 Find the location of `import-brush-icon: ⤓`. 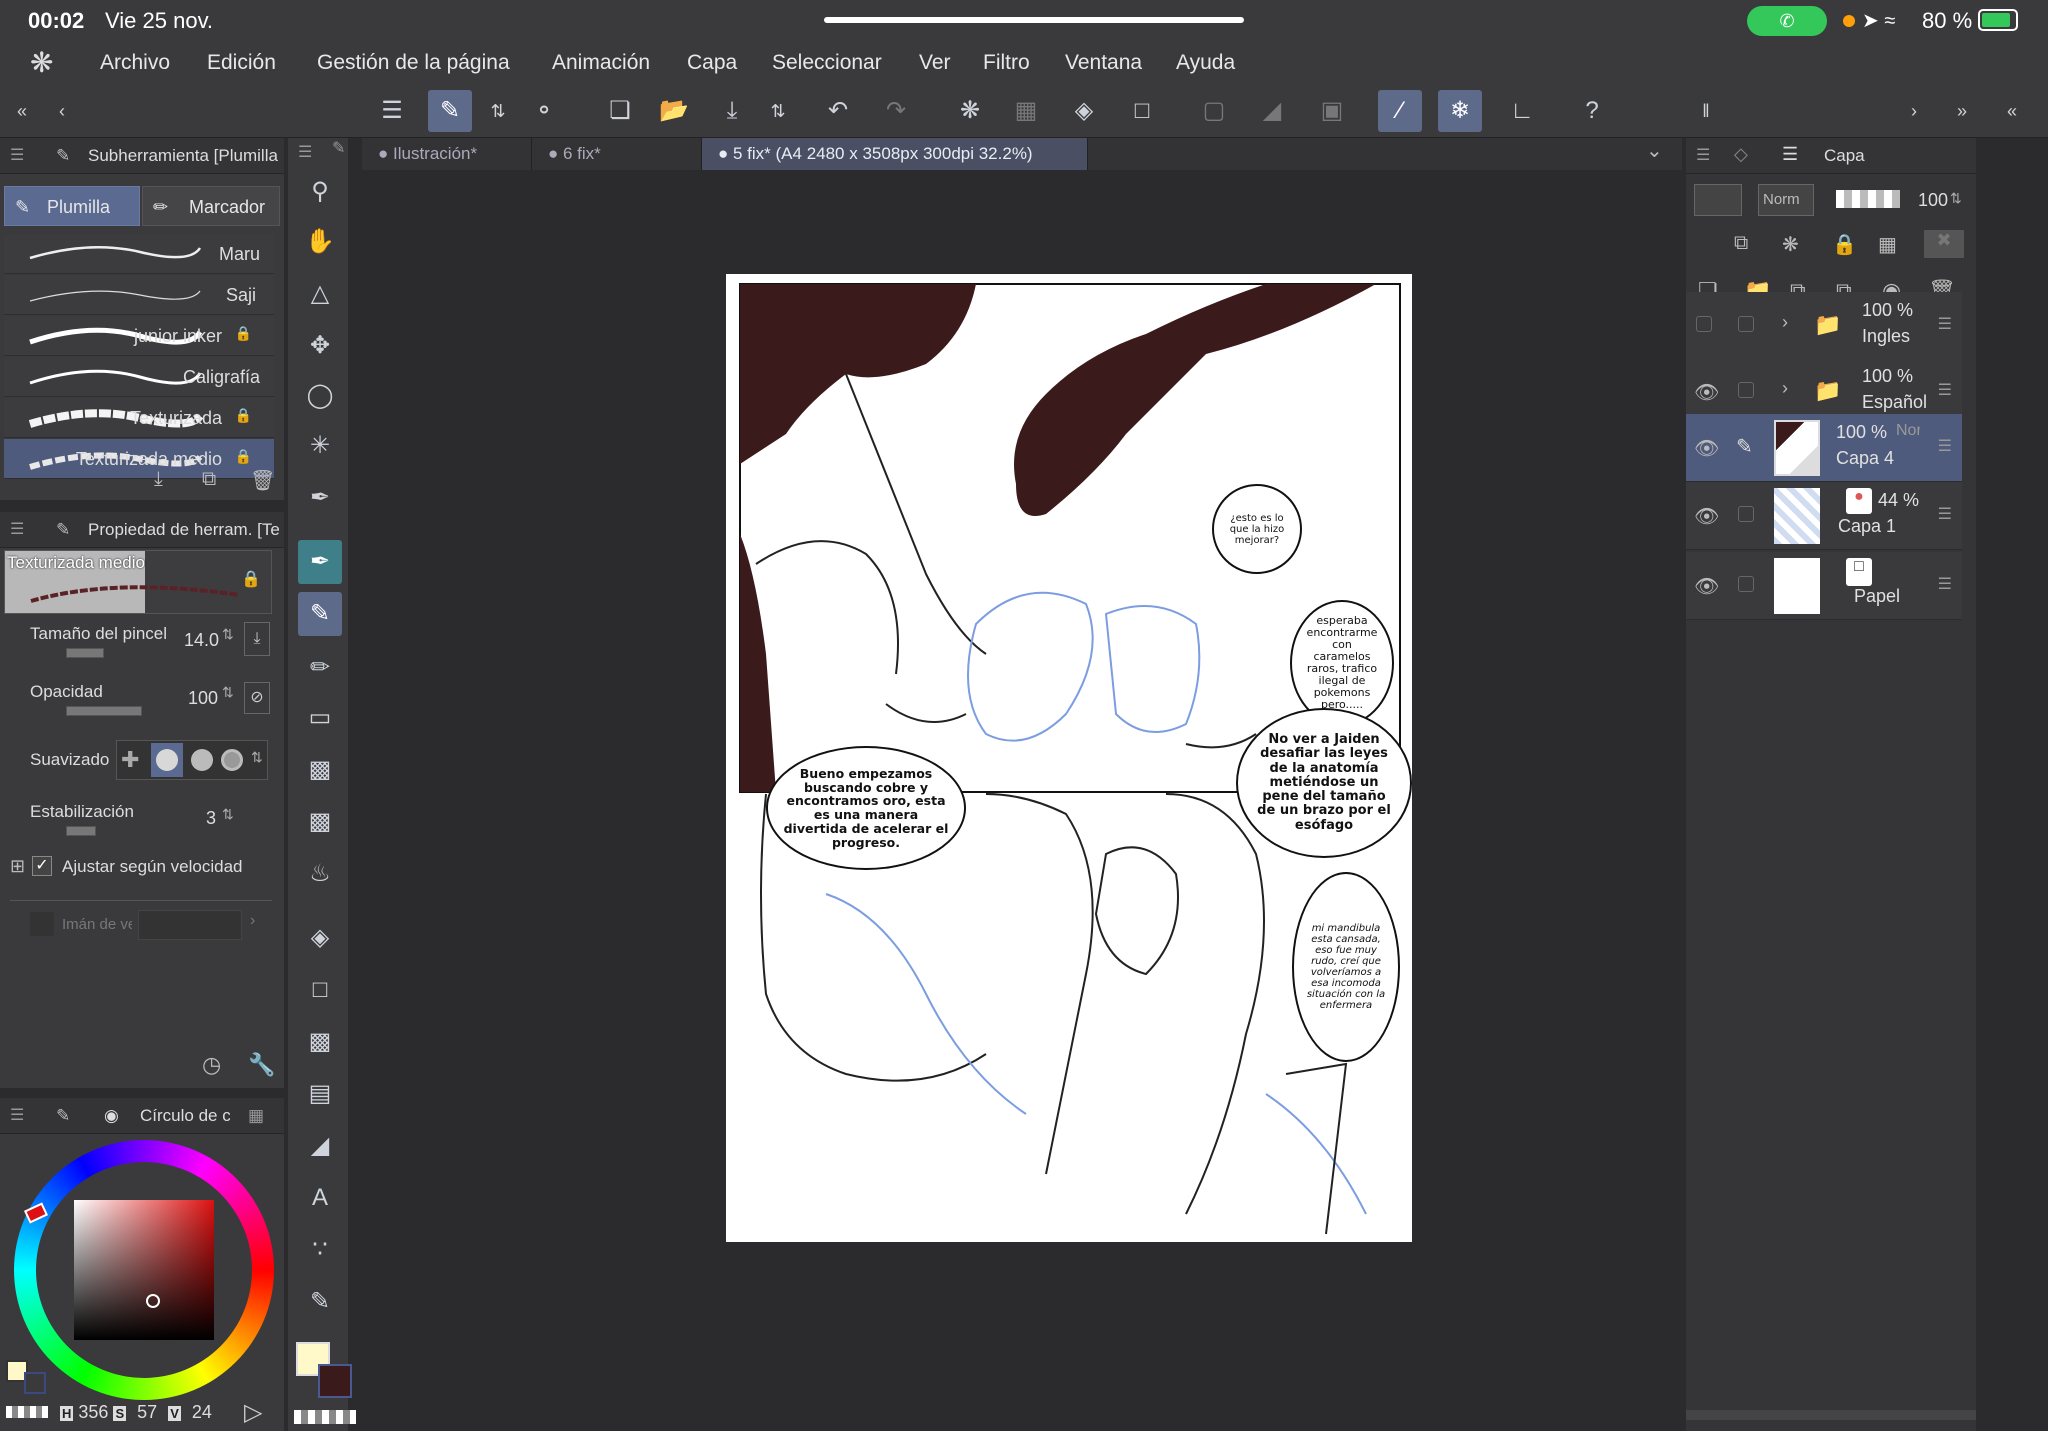

import-brush-icon: ⤓ is located at coordinates (158, 479).